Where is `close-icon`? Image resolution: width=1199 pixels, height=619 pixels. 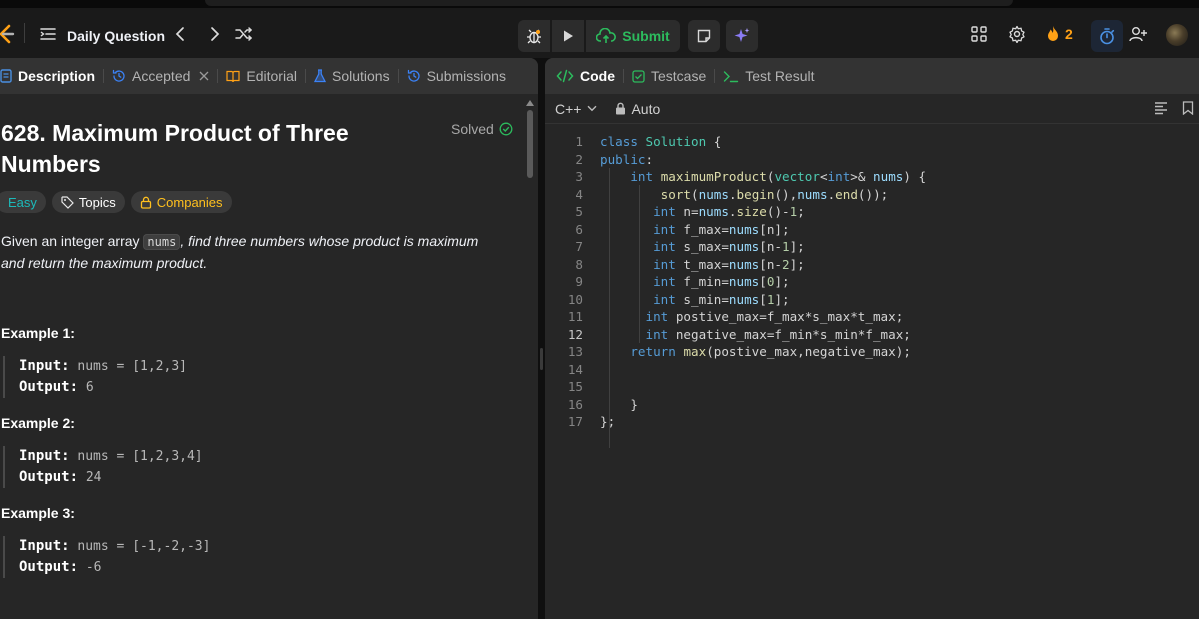 close-icon is located at coordinates (204, 76).